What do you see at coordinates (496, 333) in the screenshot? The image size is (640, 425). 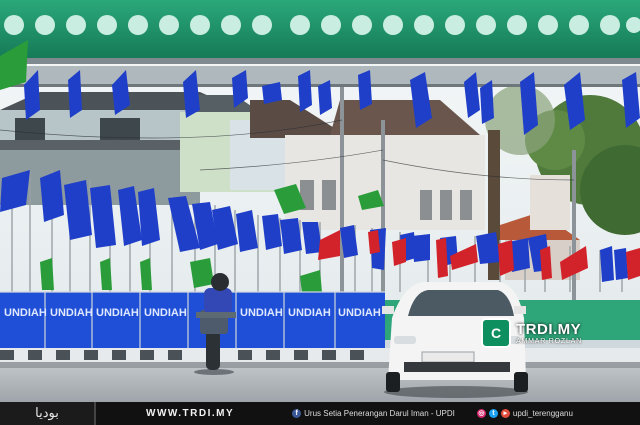 I see `trdi-logo-icon: C` at bounding box center [496, 333].